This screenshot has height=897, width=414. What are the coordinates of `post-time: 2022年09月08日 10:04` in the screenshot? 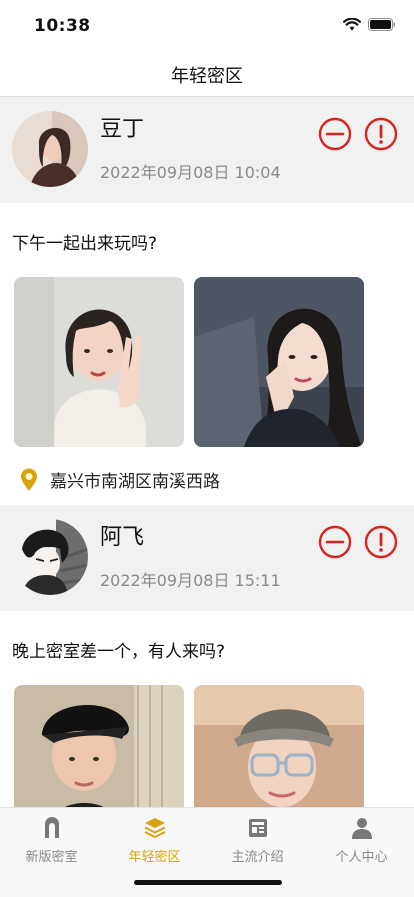 It's located at (190, 172).